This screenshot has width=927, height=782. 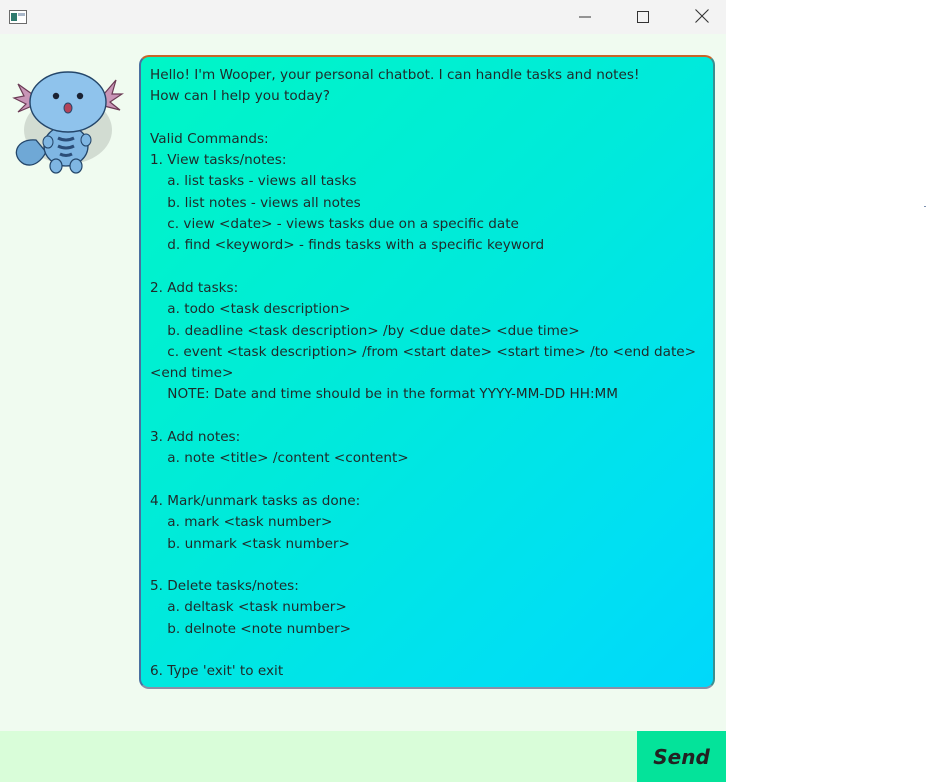 What do you see at coordinates (318, 756) in the screenshot?
I see `user-input-field` at bounding box center [318, 756].